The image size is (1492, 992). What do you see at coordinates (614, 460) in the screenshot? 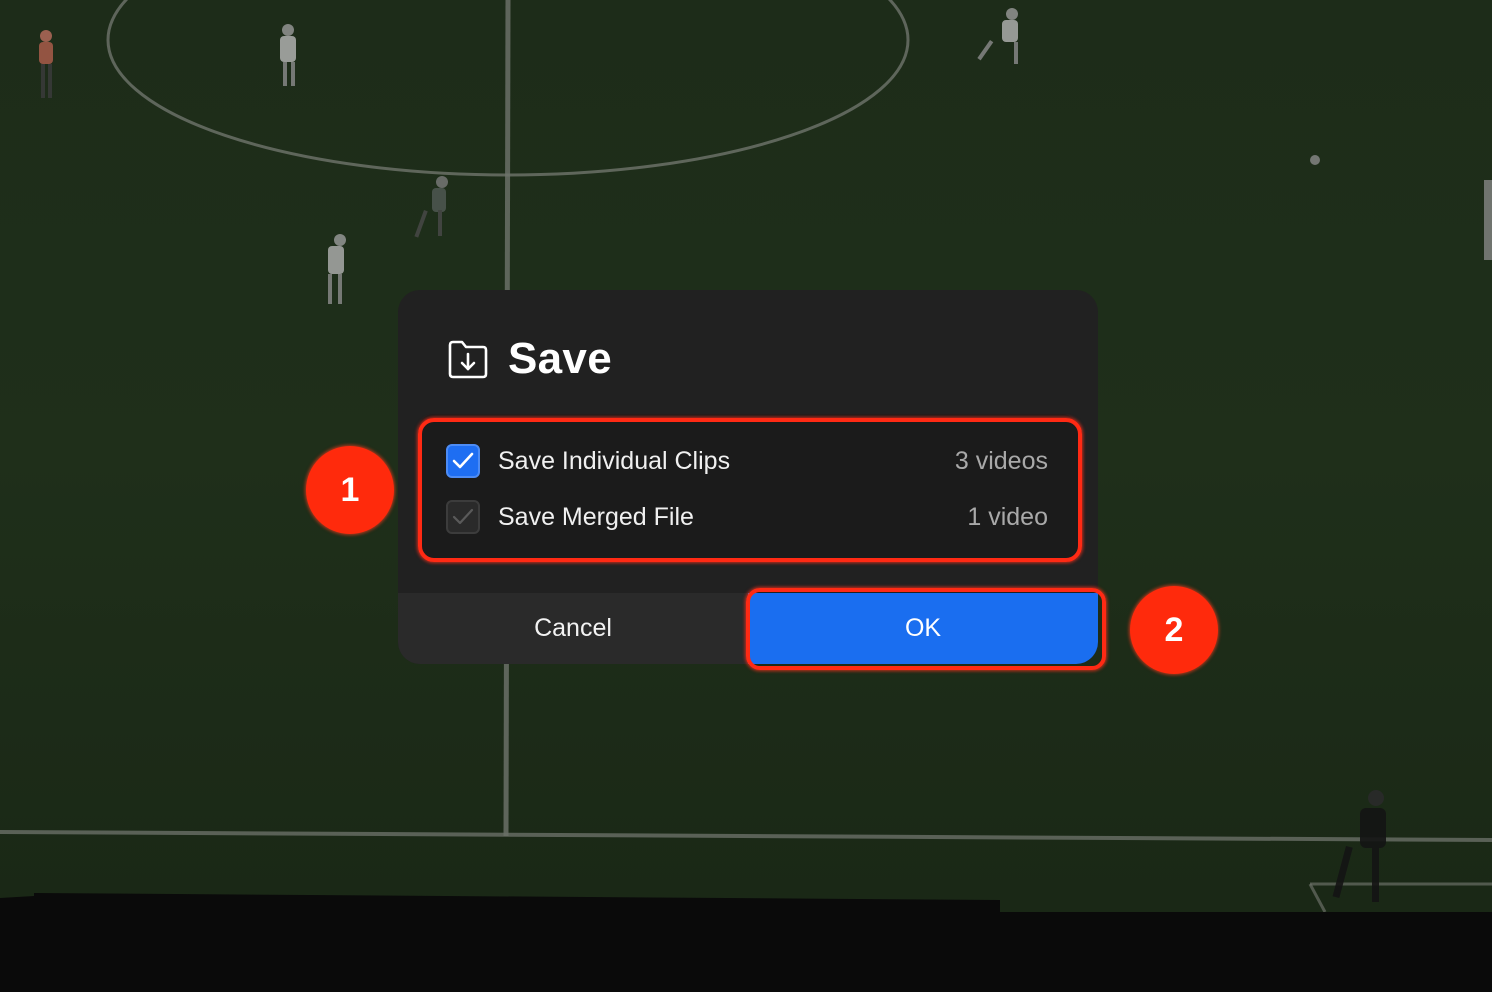
I see `option-label: Save Individual Clips` at bounding box center [614, 460].